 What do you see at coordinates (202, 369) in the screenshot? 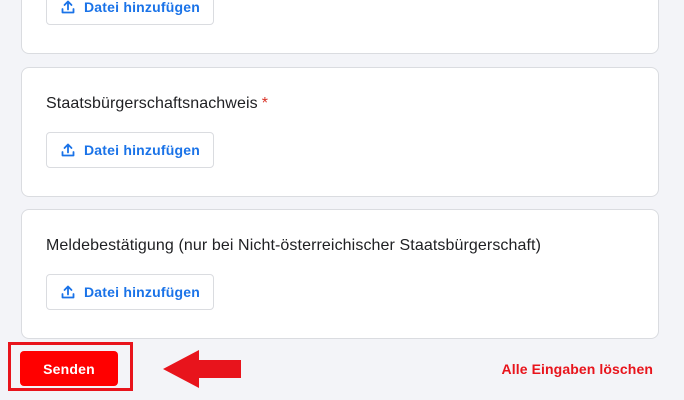
I see `pointer-arrow-icon` at bounding box center [202, 369].